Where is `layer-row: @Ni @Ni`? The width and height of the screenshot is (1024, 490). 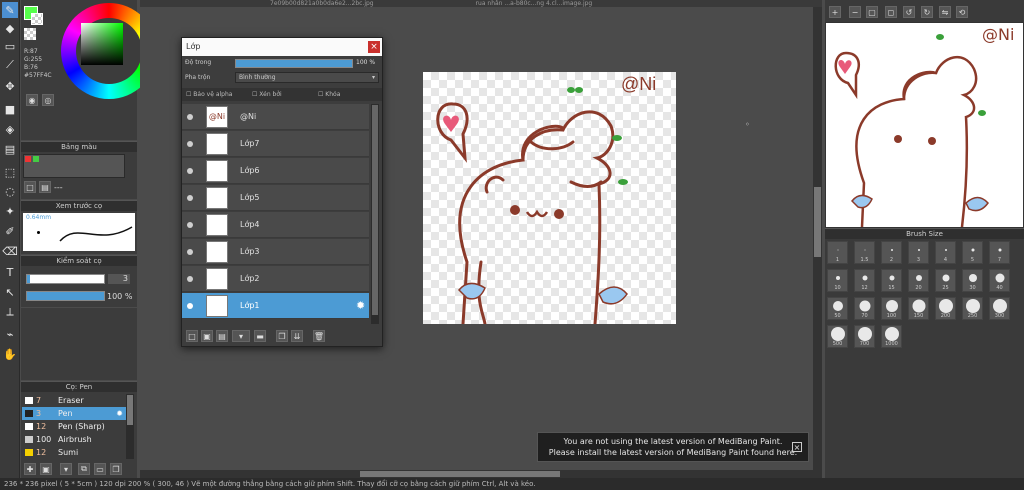
layer-row: @Ni @Ni is located at coordinates (275, 117).